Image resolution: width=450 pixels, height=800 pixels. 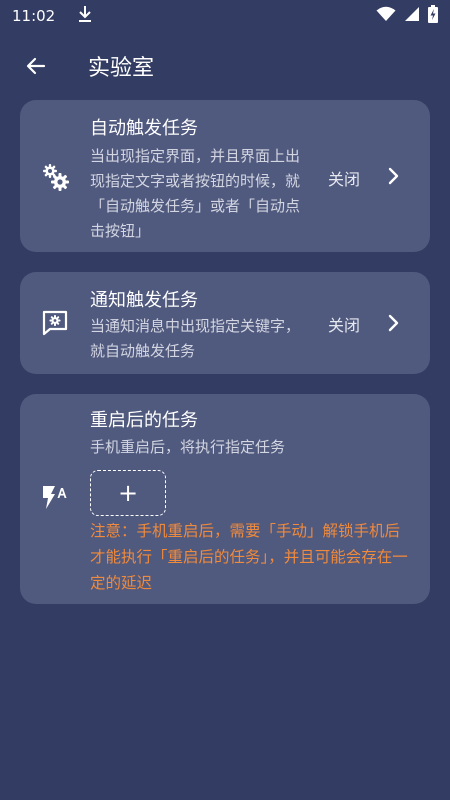 What do you see at coordinates (225, 16) in the screenshot?
I see `status-bar: 11:02` at bounding box center [225, 16].